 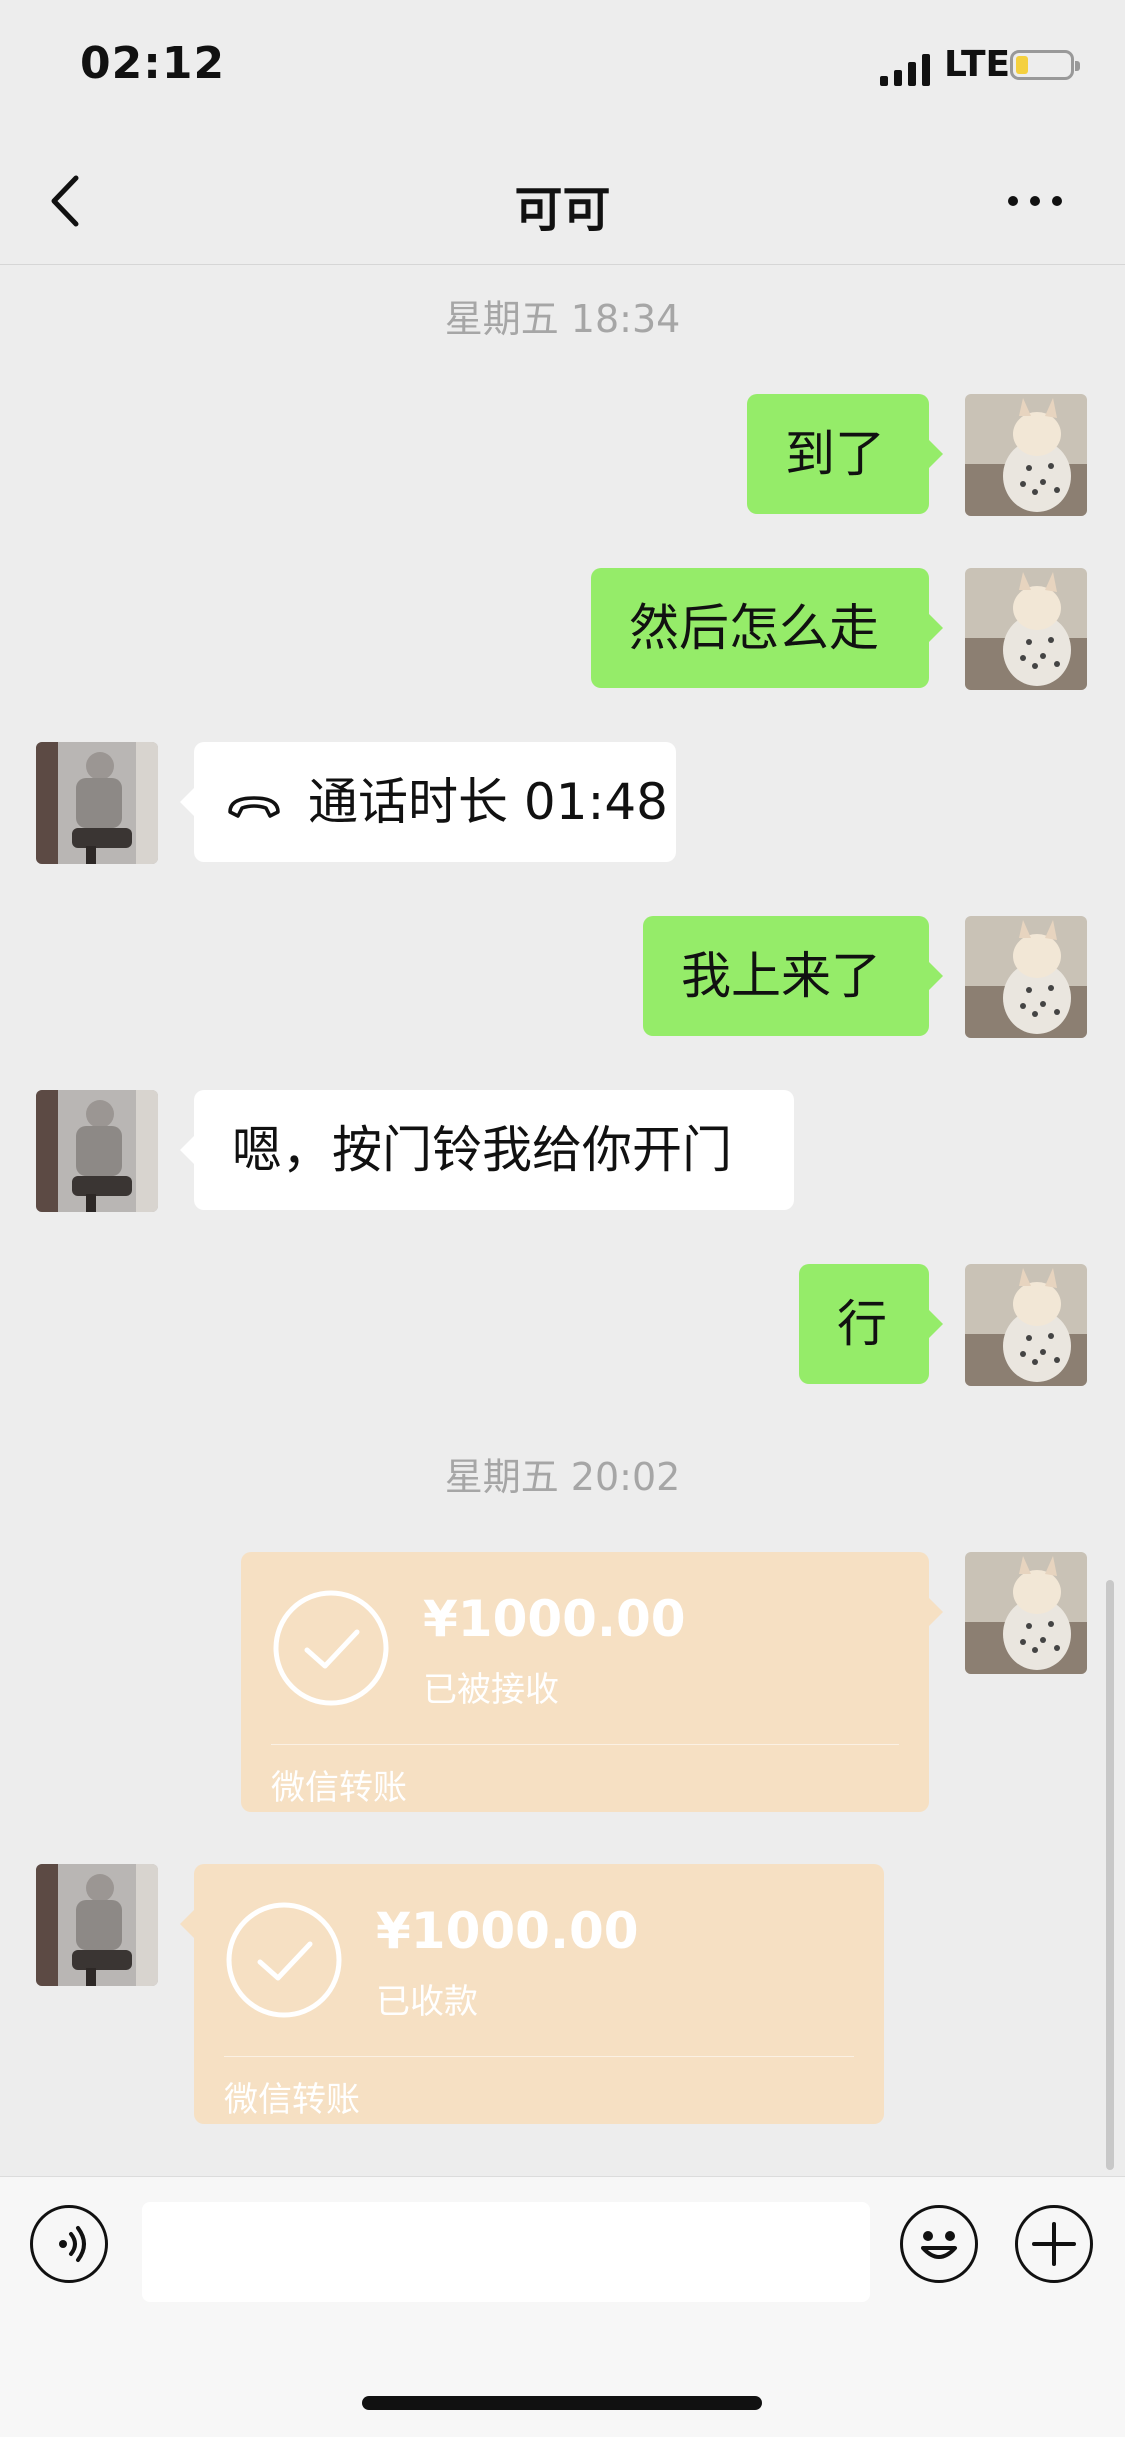 I want to click on message-bubble-outgoing: 到了, so click(x=845, y=454).